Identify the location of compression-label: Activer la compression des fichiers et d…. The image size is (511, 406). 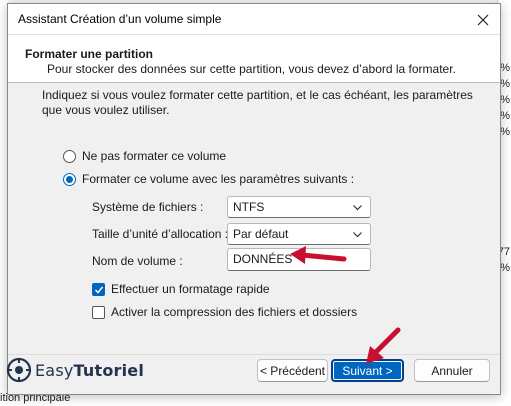
(234, 312).